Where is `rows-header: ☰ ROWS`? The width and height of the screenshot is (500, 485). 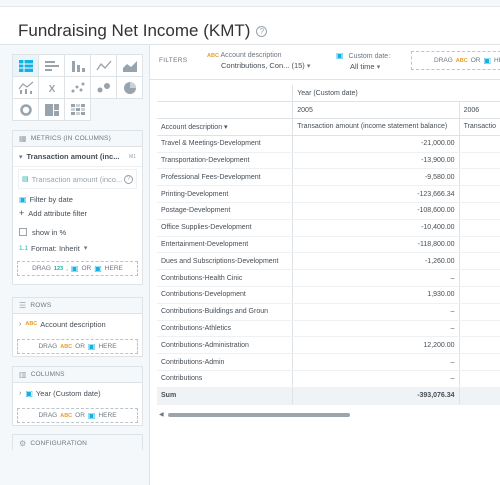 rows-header: ☰ ROWS is located at coordinates (77, 306).